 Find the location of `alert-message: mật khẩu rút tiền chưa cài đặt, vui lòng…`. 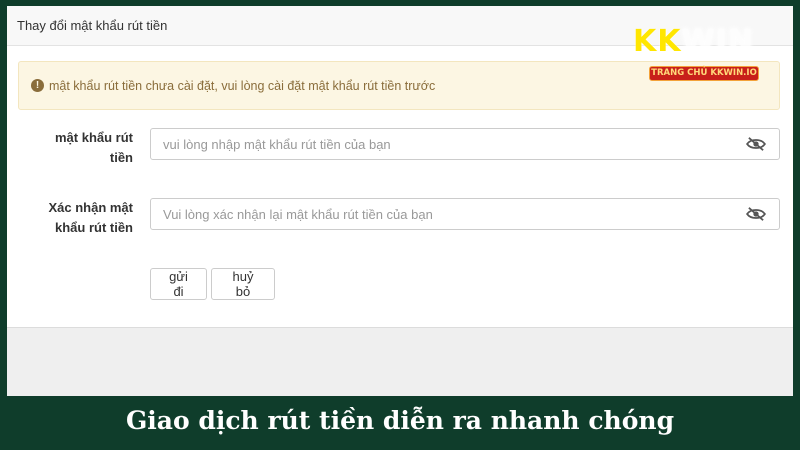

alert-message: mật khẩu rút tiền chưa cài đặt, vui lòng… is located at coordinates (242, 85).